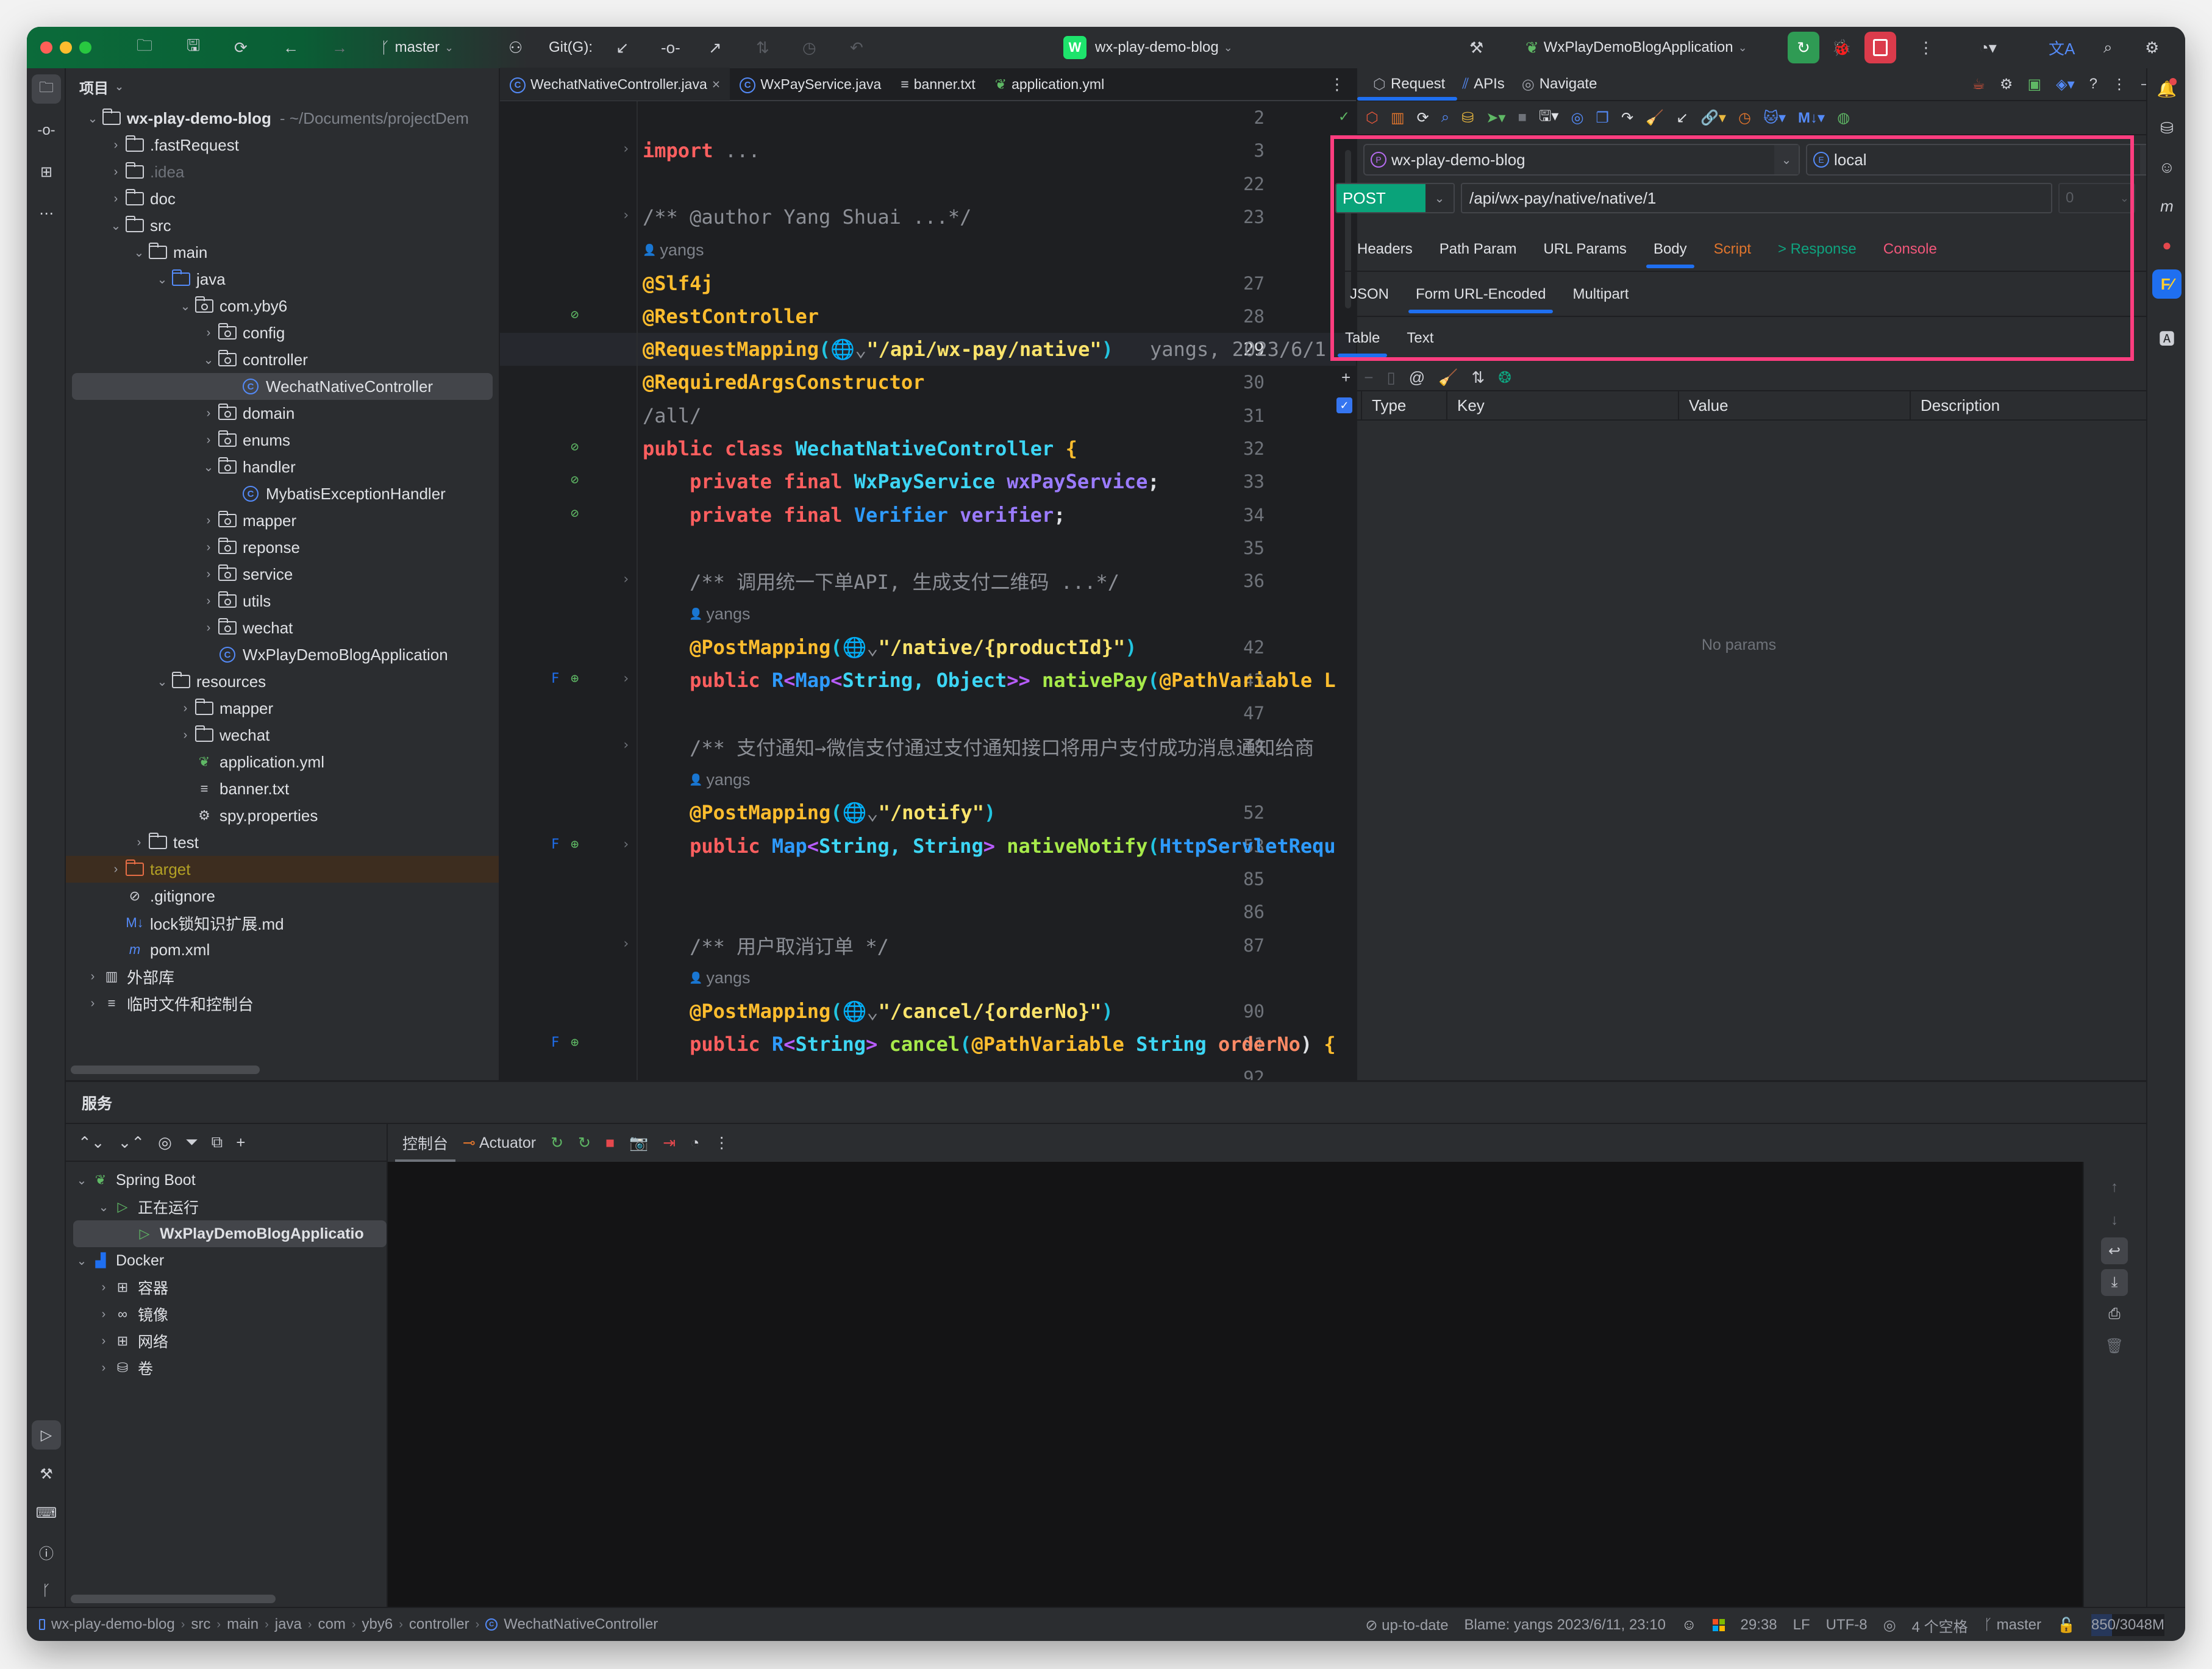  What do you see at coordinates (2062, 47) in the screenshot?
I see `translate-icon: 文A` at bounding box center [2062, 47].